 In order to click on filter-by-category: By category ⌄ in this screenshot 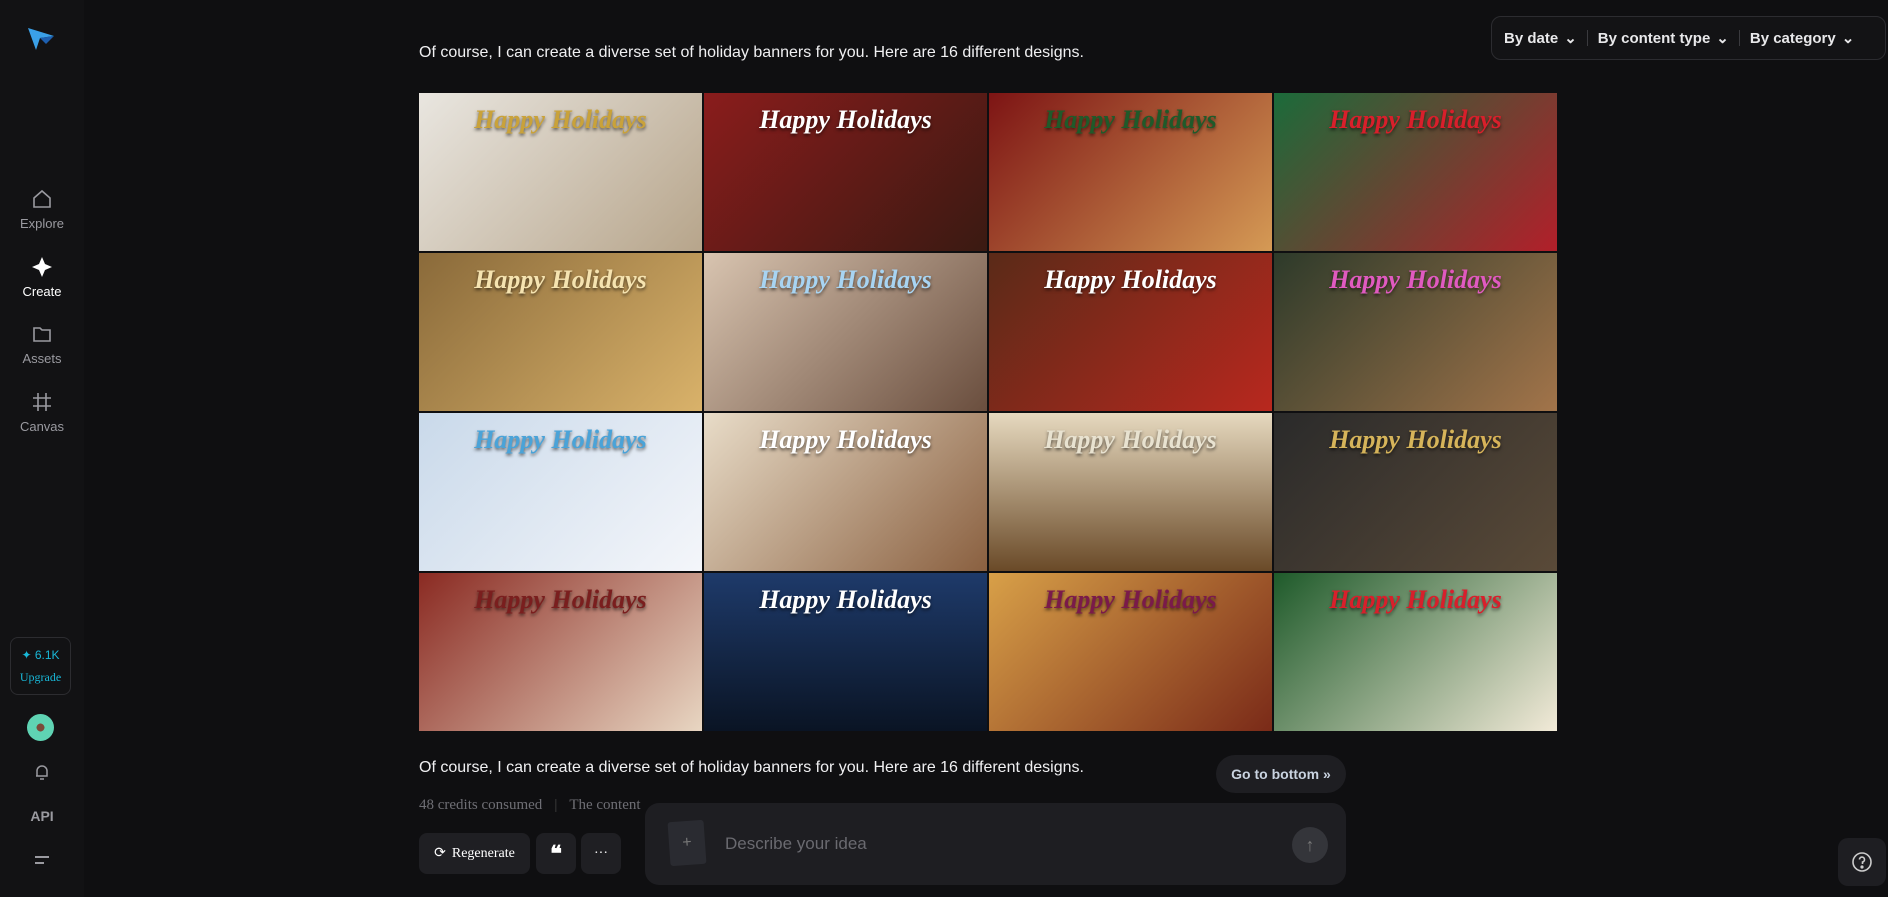, I will do `click(1802, 38)`.